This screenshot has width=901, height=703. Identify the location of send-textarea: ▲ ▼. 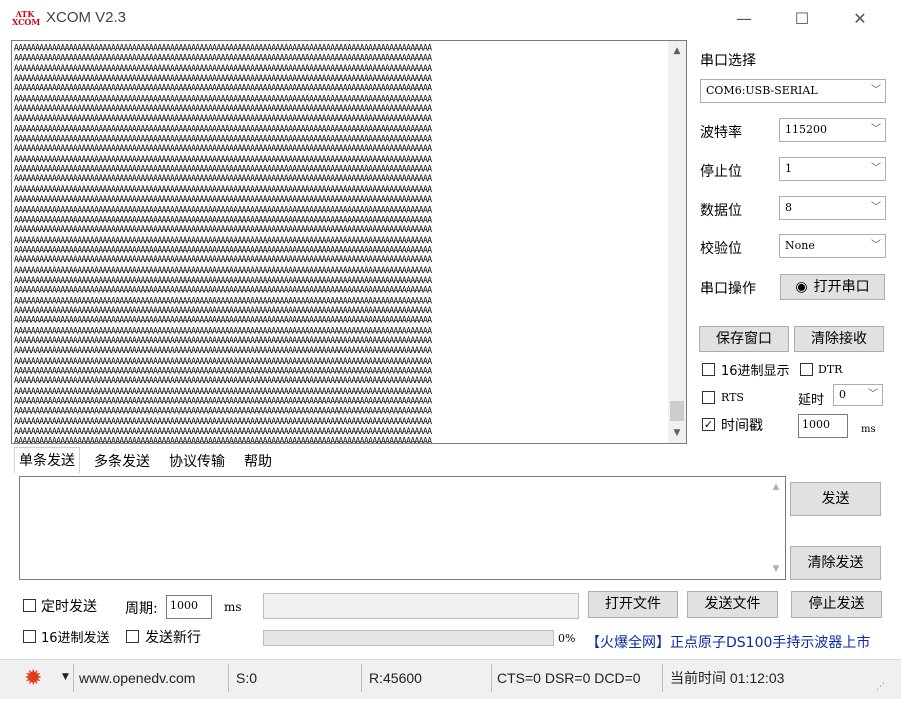
(402, 528).